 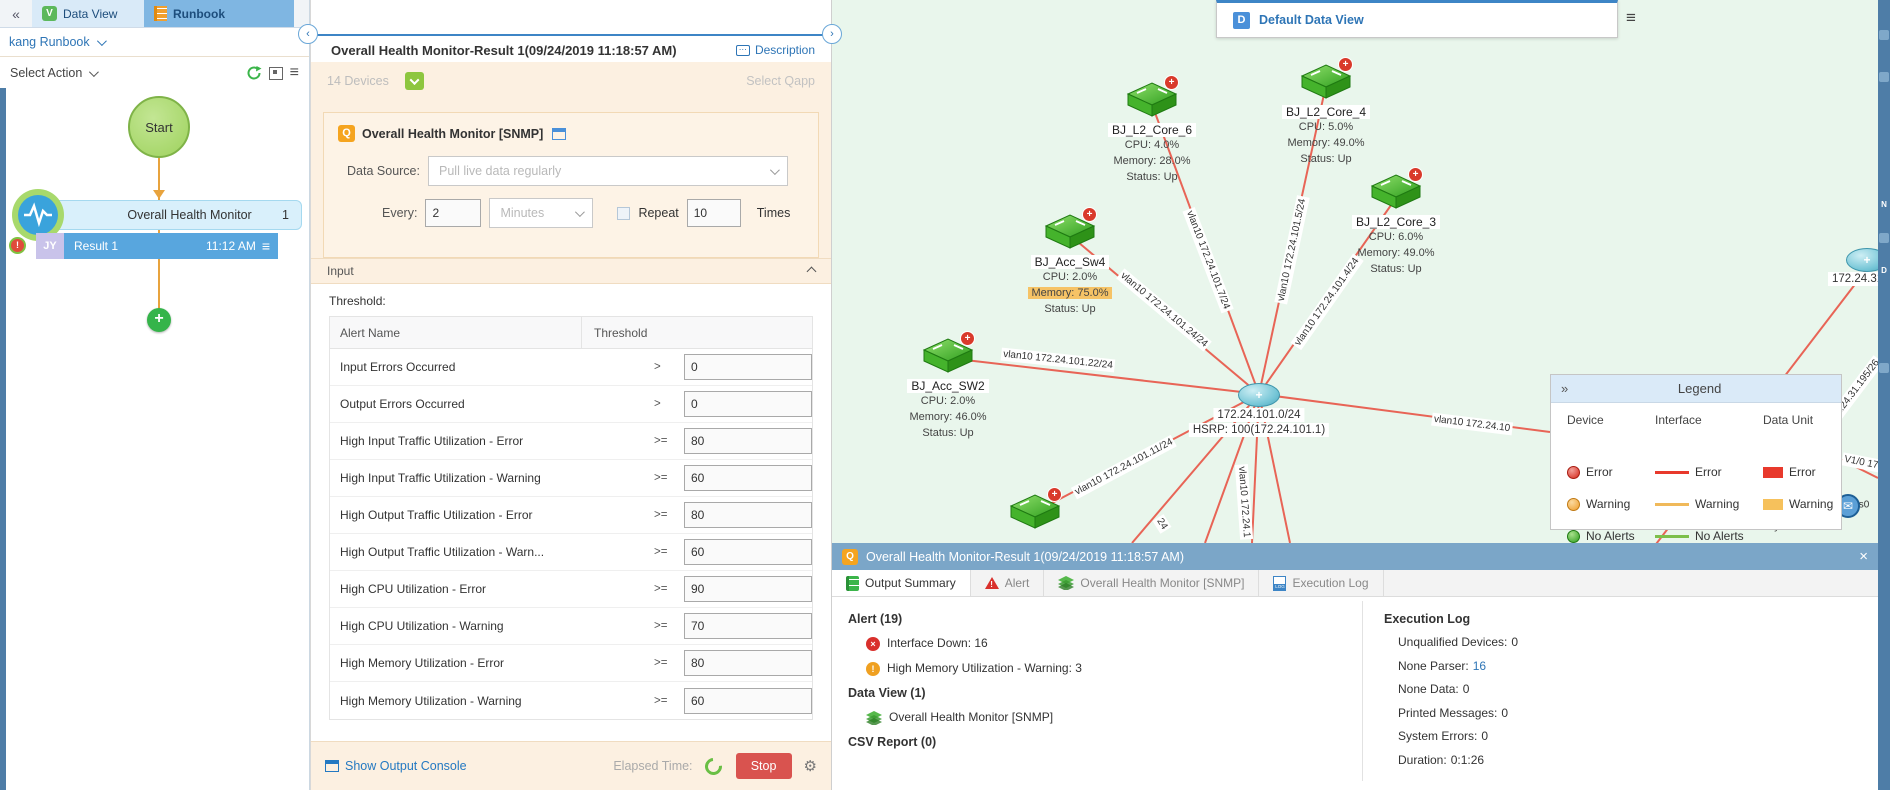 I want to click on data-view-header: D Default Data View, so click(x=1417, y=19).